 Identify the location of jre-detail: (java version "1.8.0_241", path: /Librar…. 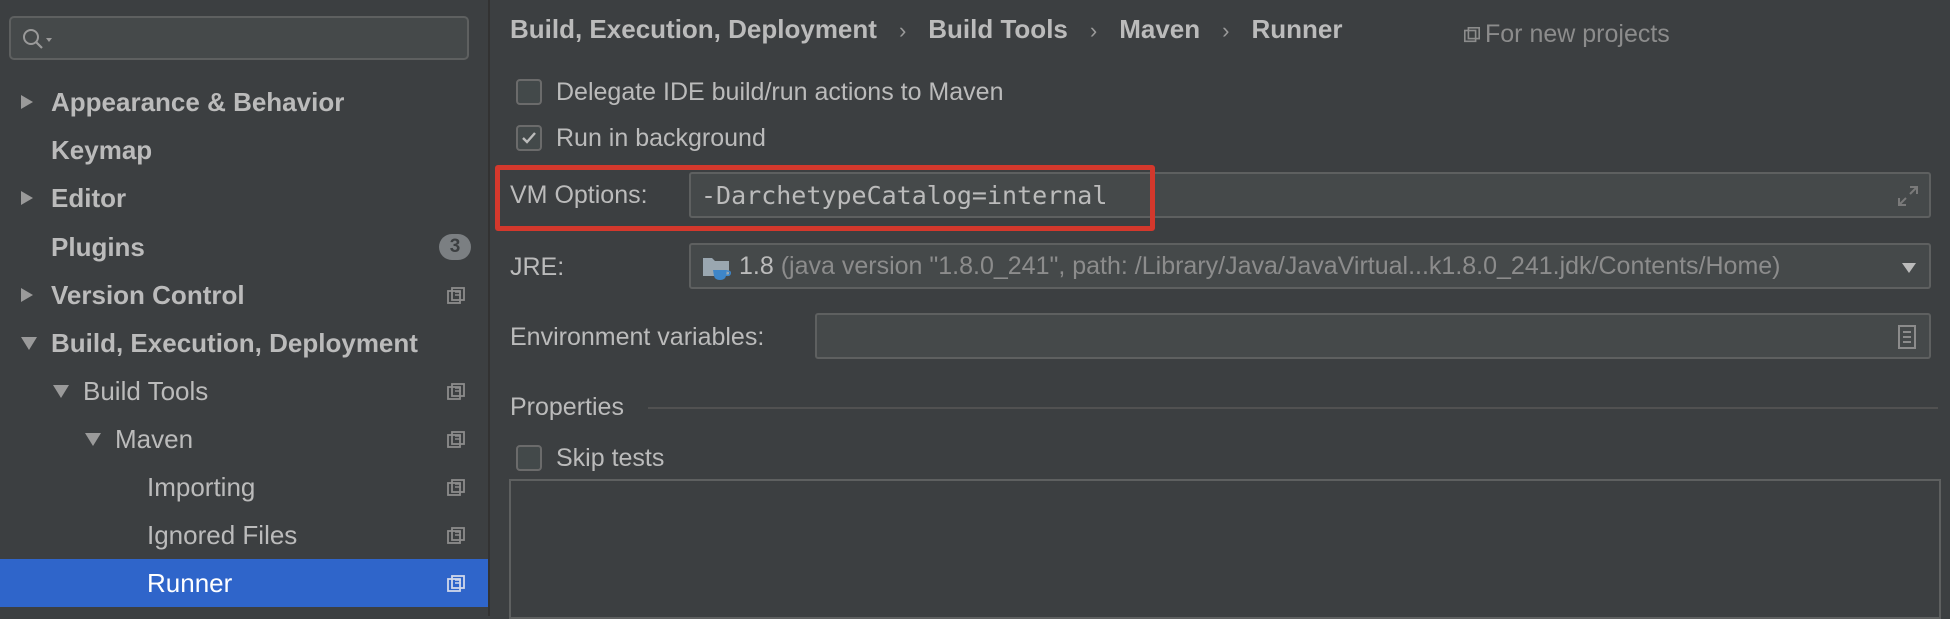
(1280, 266).